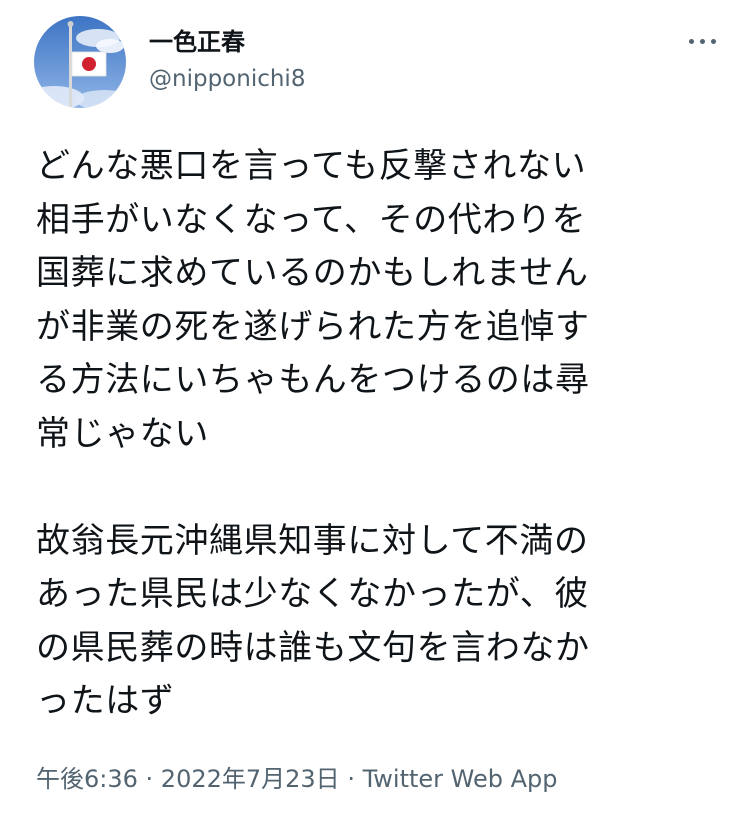 The image size is (750, 827). I want to click on tweet-text-line: 常じゃない, so click(122, 433).